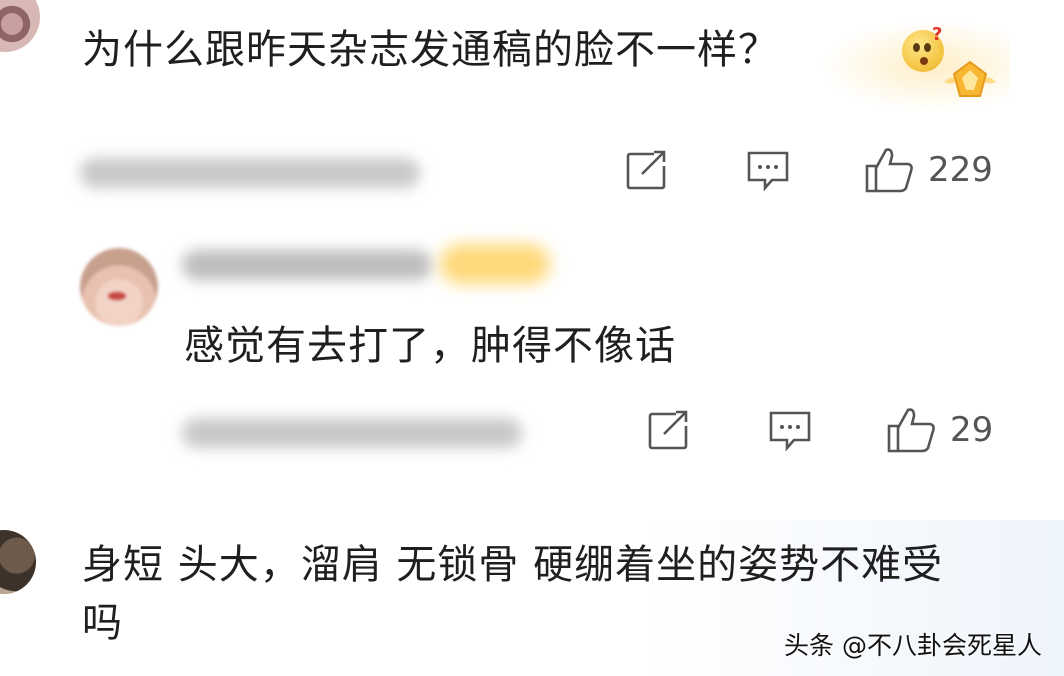  I want to click on like-button: 229, so click(928, 170).